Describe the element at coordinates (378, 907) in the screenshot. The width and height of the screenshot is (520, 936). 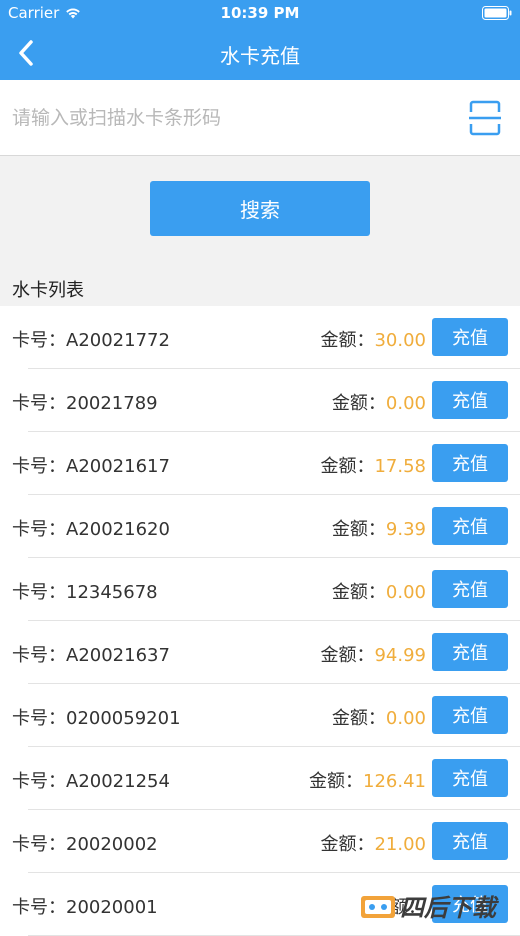
I see `watermark-logo-icon` at that location.